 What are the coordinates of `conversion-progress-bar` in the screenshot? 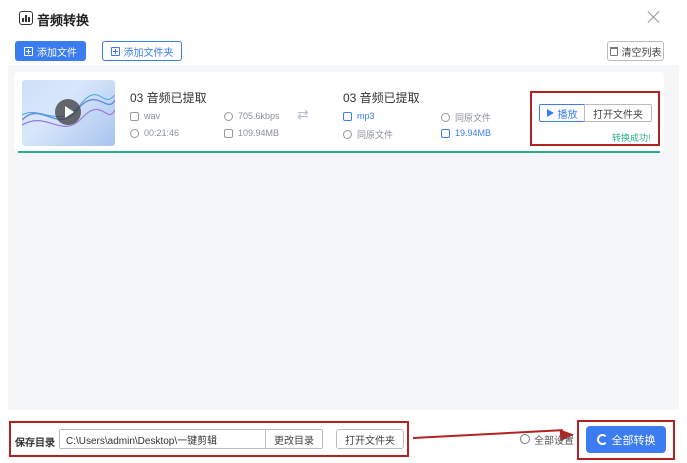 It's located at (339, 152).